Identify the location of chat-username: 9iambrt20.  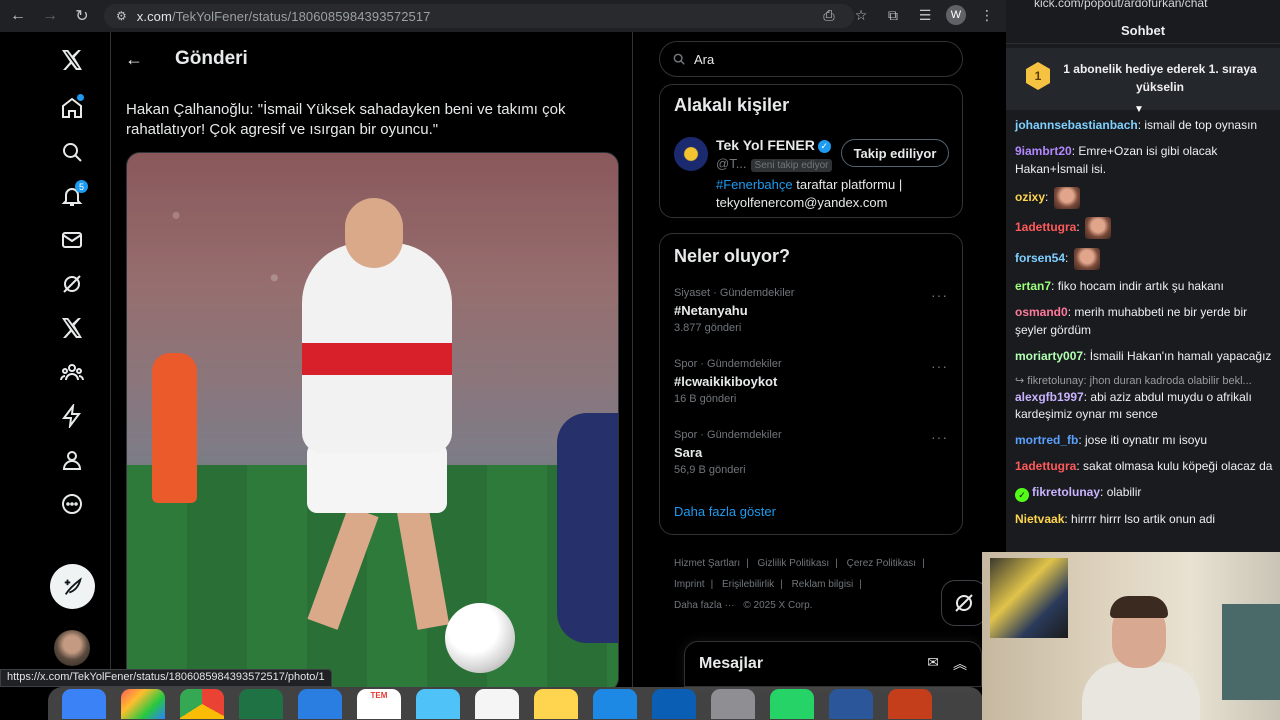
(1043, 151).